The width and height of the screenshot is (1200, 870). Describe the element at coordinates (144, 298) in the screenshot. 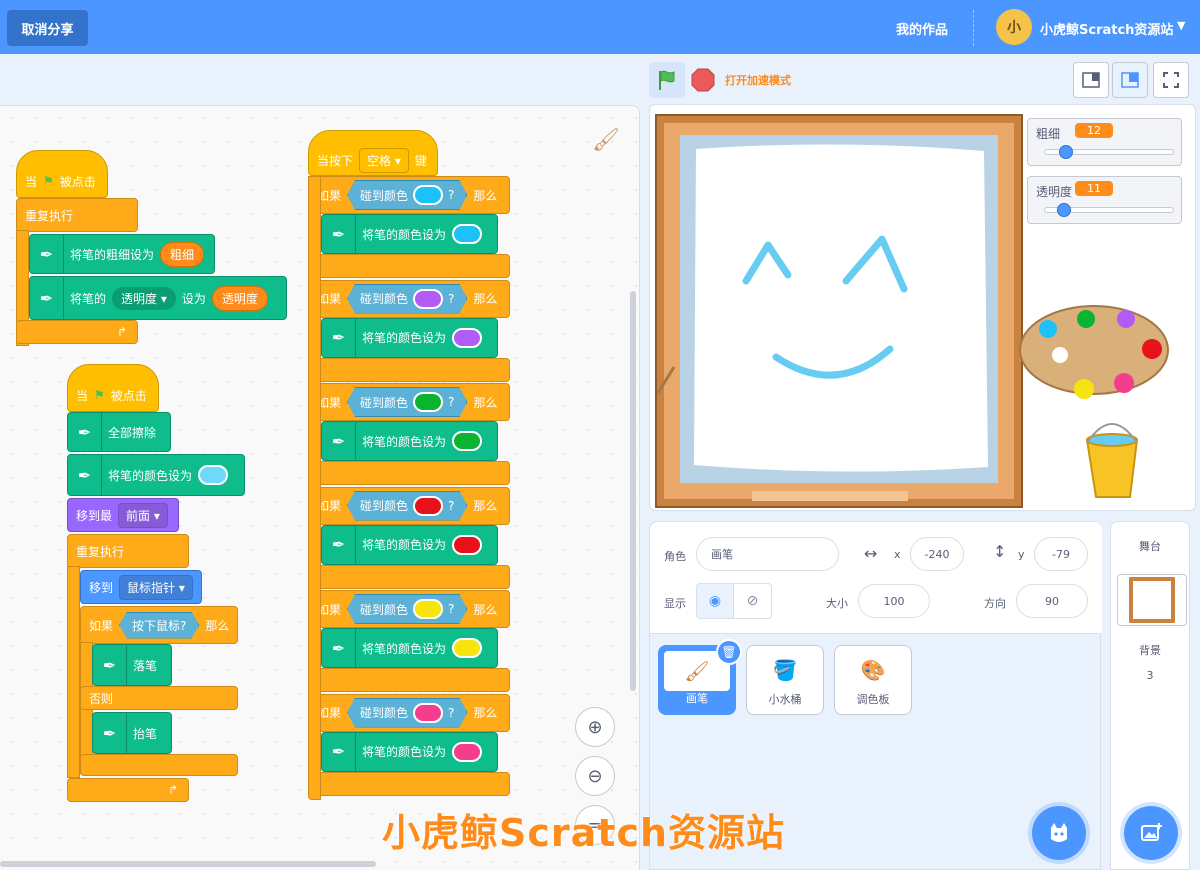

I see `param-dropdown: 透明度 ▾` at that location.